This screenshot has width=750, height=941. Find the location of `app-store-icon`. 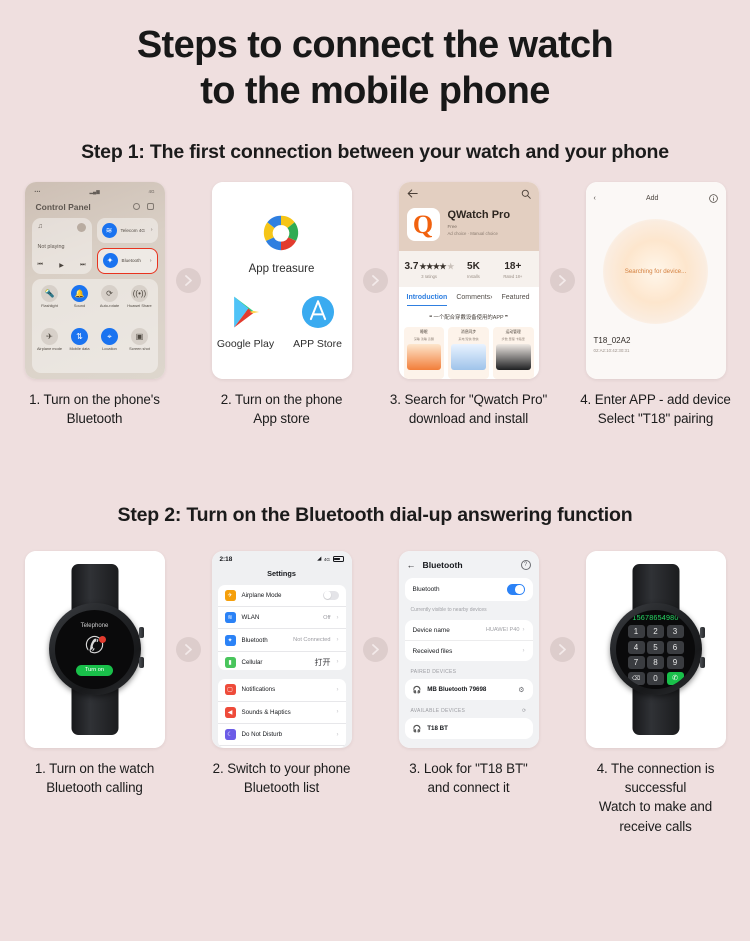

app-store-icon is located at coordinates (317, 312).